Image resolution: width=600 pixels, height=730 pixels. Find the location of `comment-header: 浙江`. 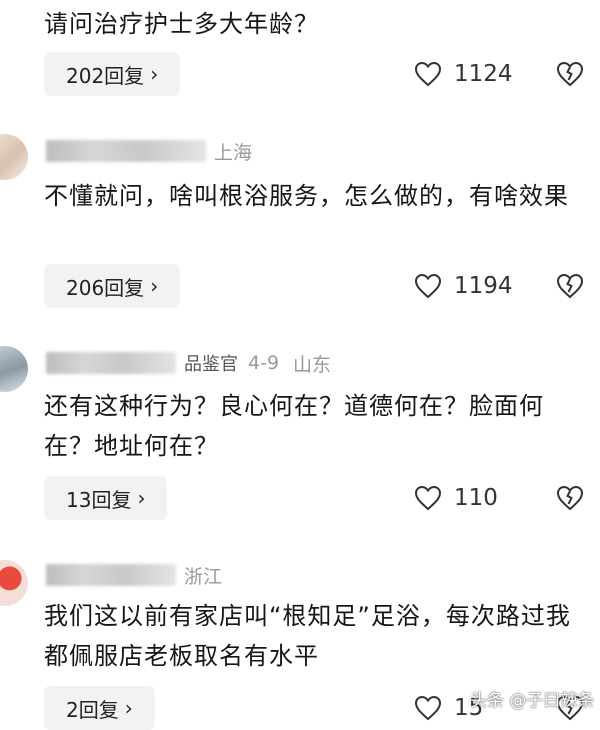

comment-header: 浙江 is located at coordinates (141, 575).